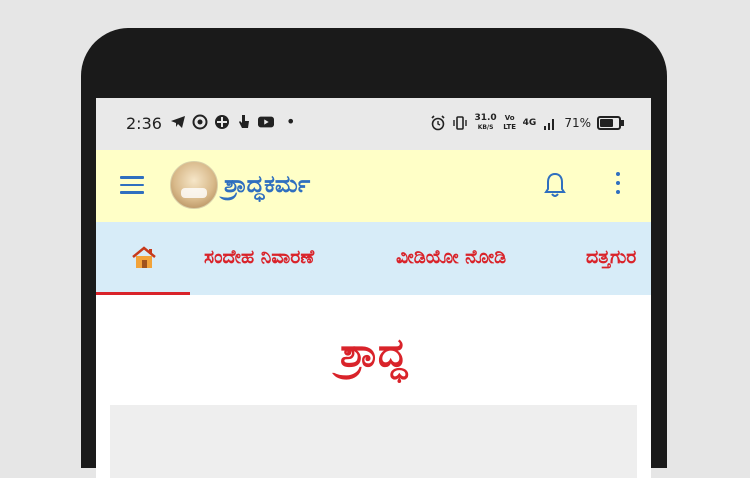 This screenshot has width=750, height=478. Describe the element at coordinates (373, 441) in the screenshot. I see `content-card` at that location.